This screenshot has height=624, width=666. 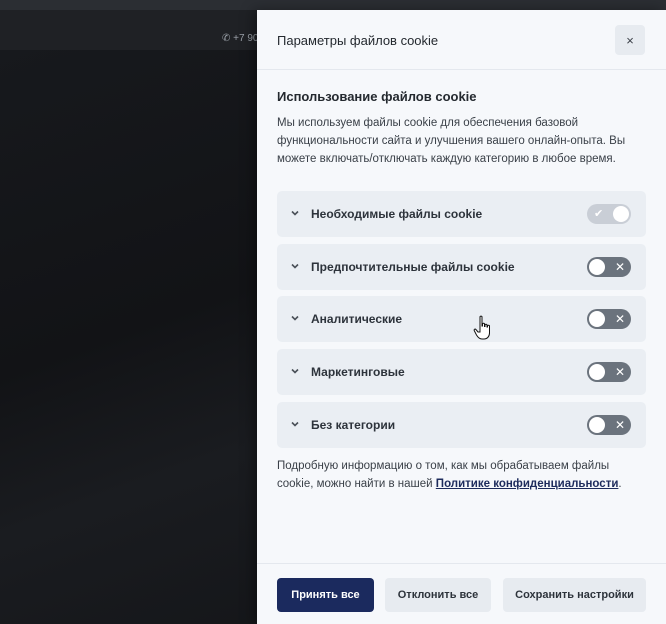 I want to click on panel-header: Параметры файлов cookie ×, so click(x=461, y=40).